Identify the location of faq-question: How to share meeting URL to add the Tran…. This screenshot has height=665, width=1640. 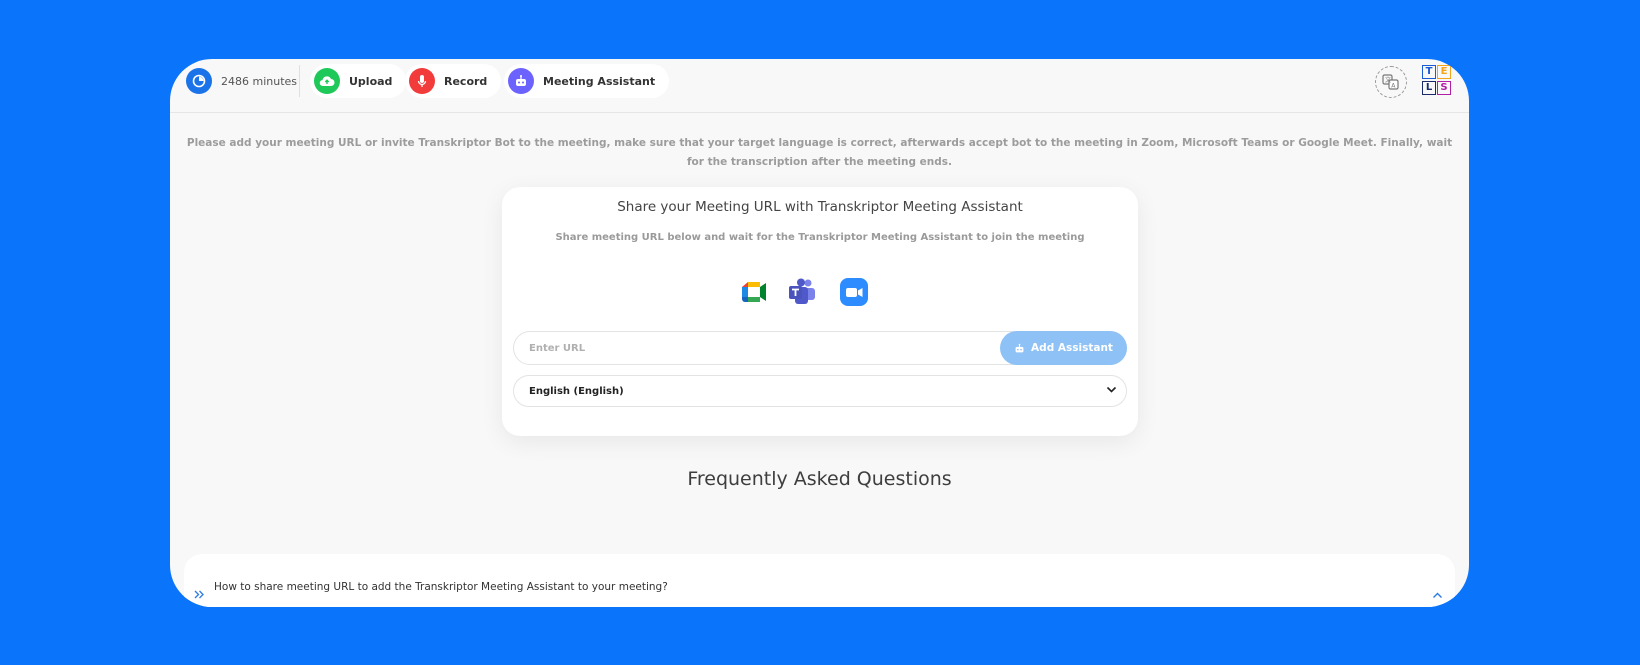
(441, 587).